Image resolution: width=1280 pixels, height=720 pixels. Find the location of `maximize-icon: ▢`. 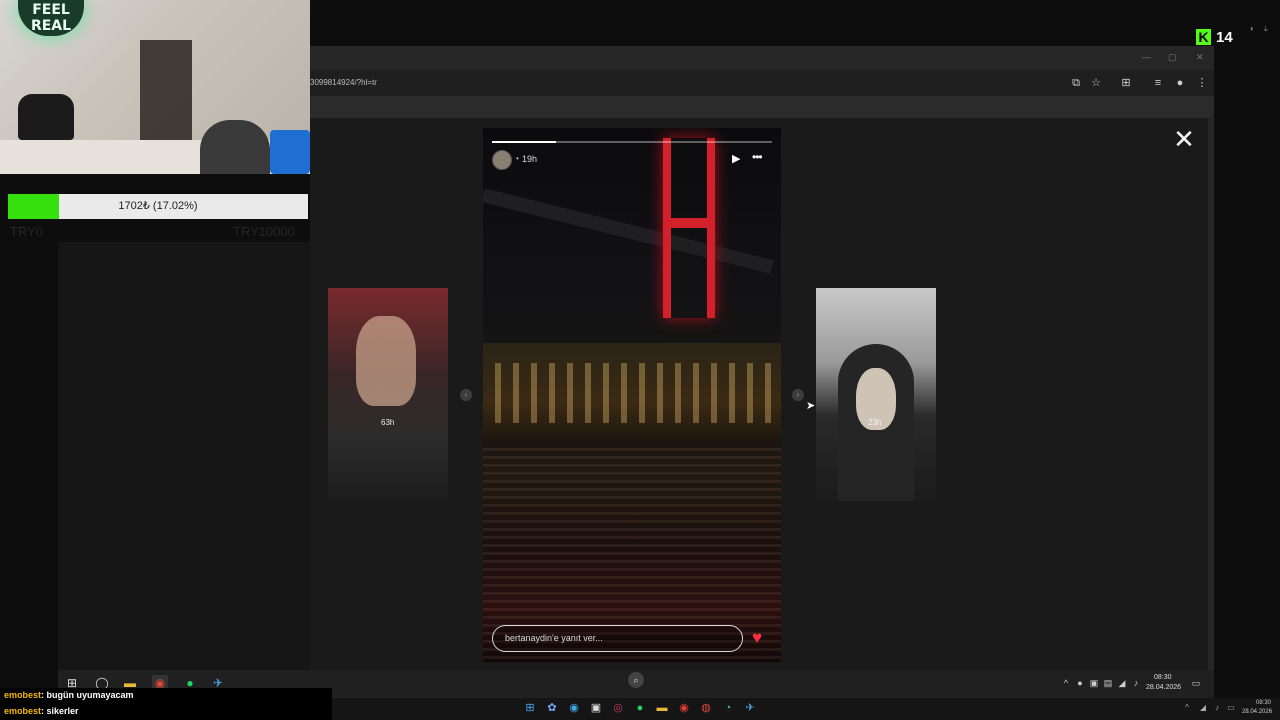

maximize-icon: ▢ is located at coordinates (1172, 57).